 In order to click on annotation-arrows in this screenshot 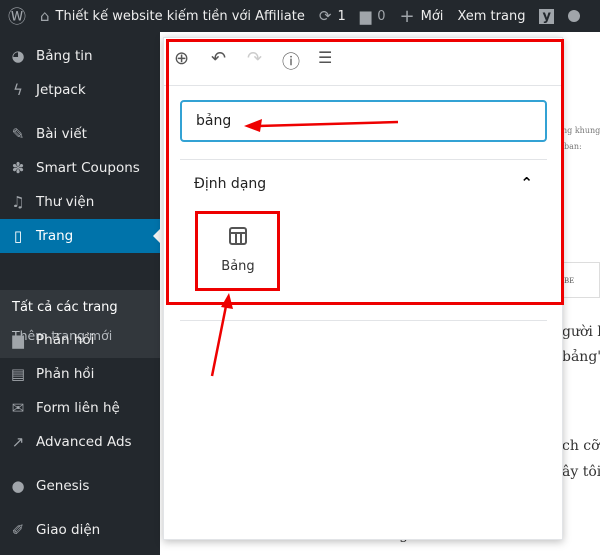, I will do `click(304, 248)`.